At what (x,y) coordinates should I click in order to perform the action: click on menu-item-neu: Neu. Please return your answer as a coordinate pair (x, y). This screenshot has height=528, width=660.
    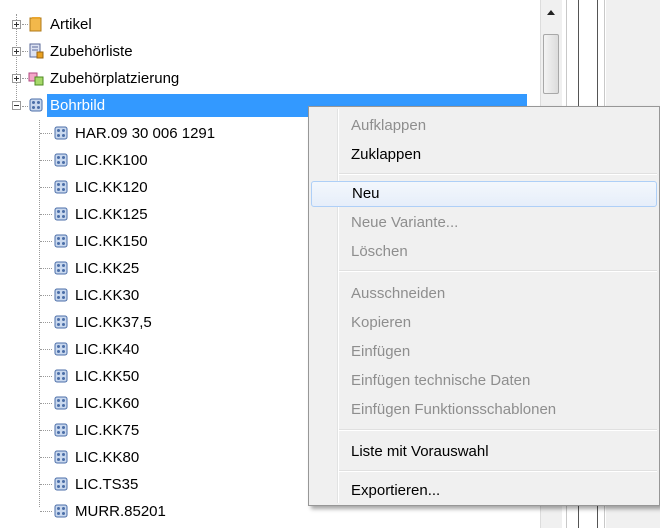
    Looking at the image, I should click on (484, 194).